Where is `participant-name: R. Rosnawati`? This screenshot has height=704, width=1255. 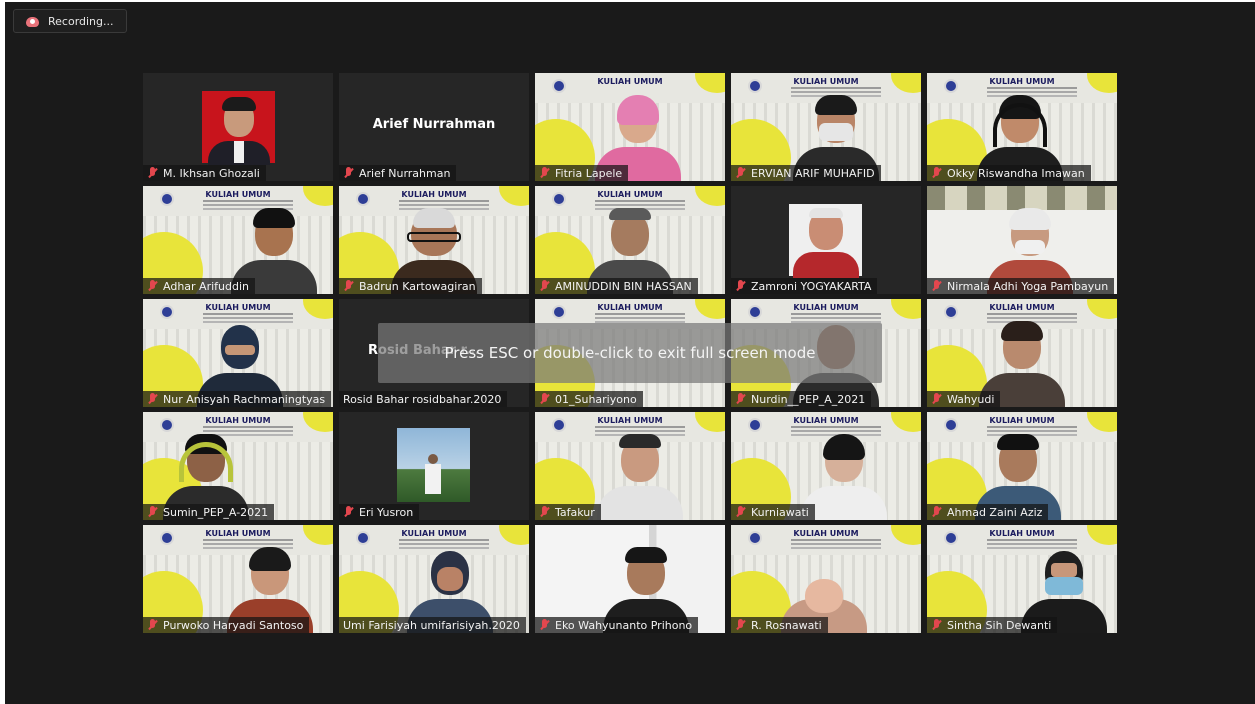 participant-name: R. Rosnawati is located at coordinates (786, 625).